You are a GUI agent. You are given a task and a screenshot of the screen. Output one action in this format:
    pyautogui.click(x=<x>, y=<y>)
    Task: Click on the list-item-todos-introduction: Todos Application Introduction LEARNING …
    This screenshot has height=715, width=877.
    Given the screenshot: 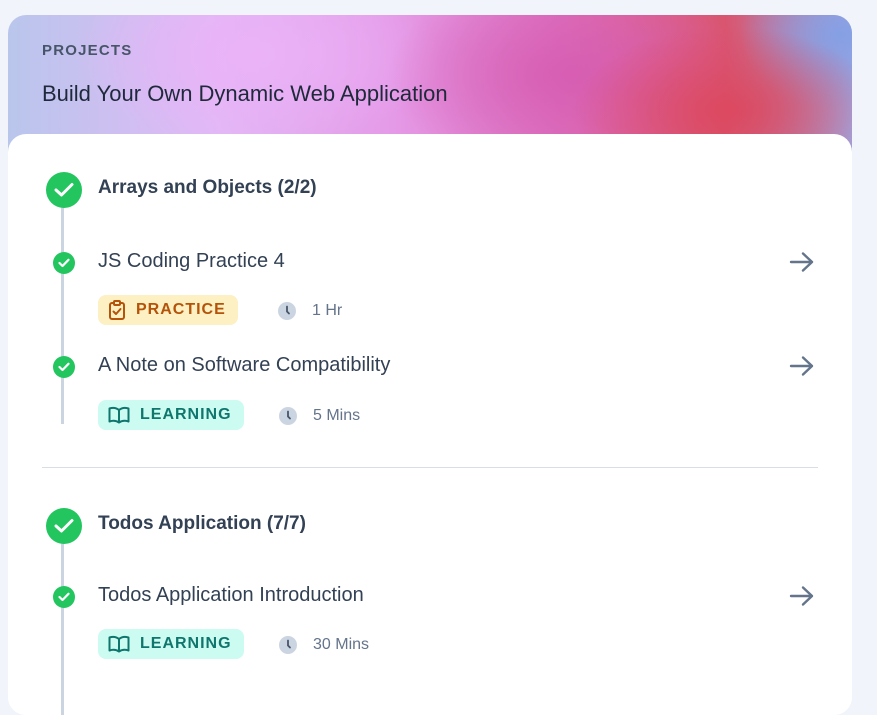 What is the action you would take?
    pyautogui.click(x=430, y=633)
    